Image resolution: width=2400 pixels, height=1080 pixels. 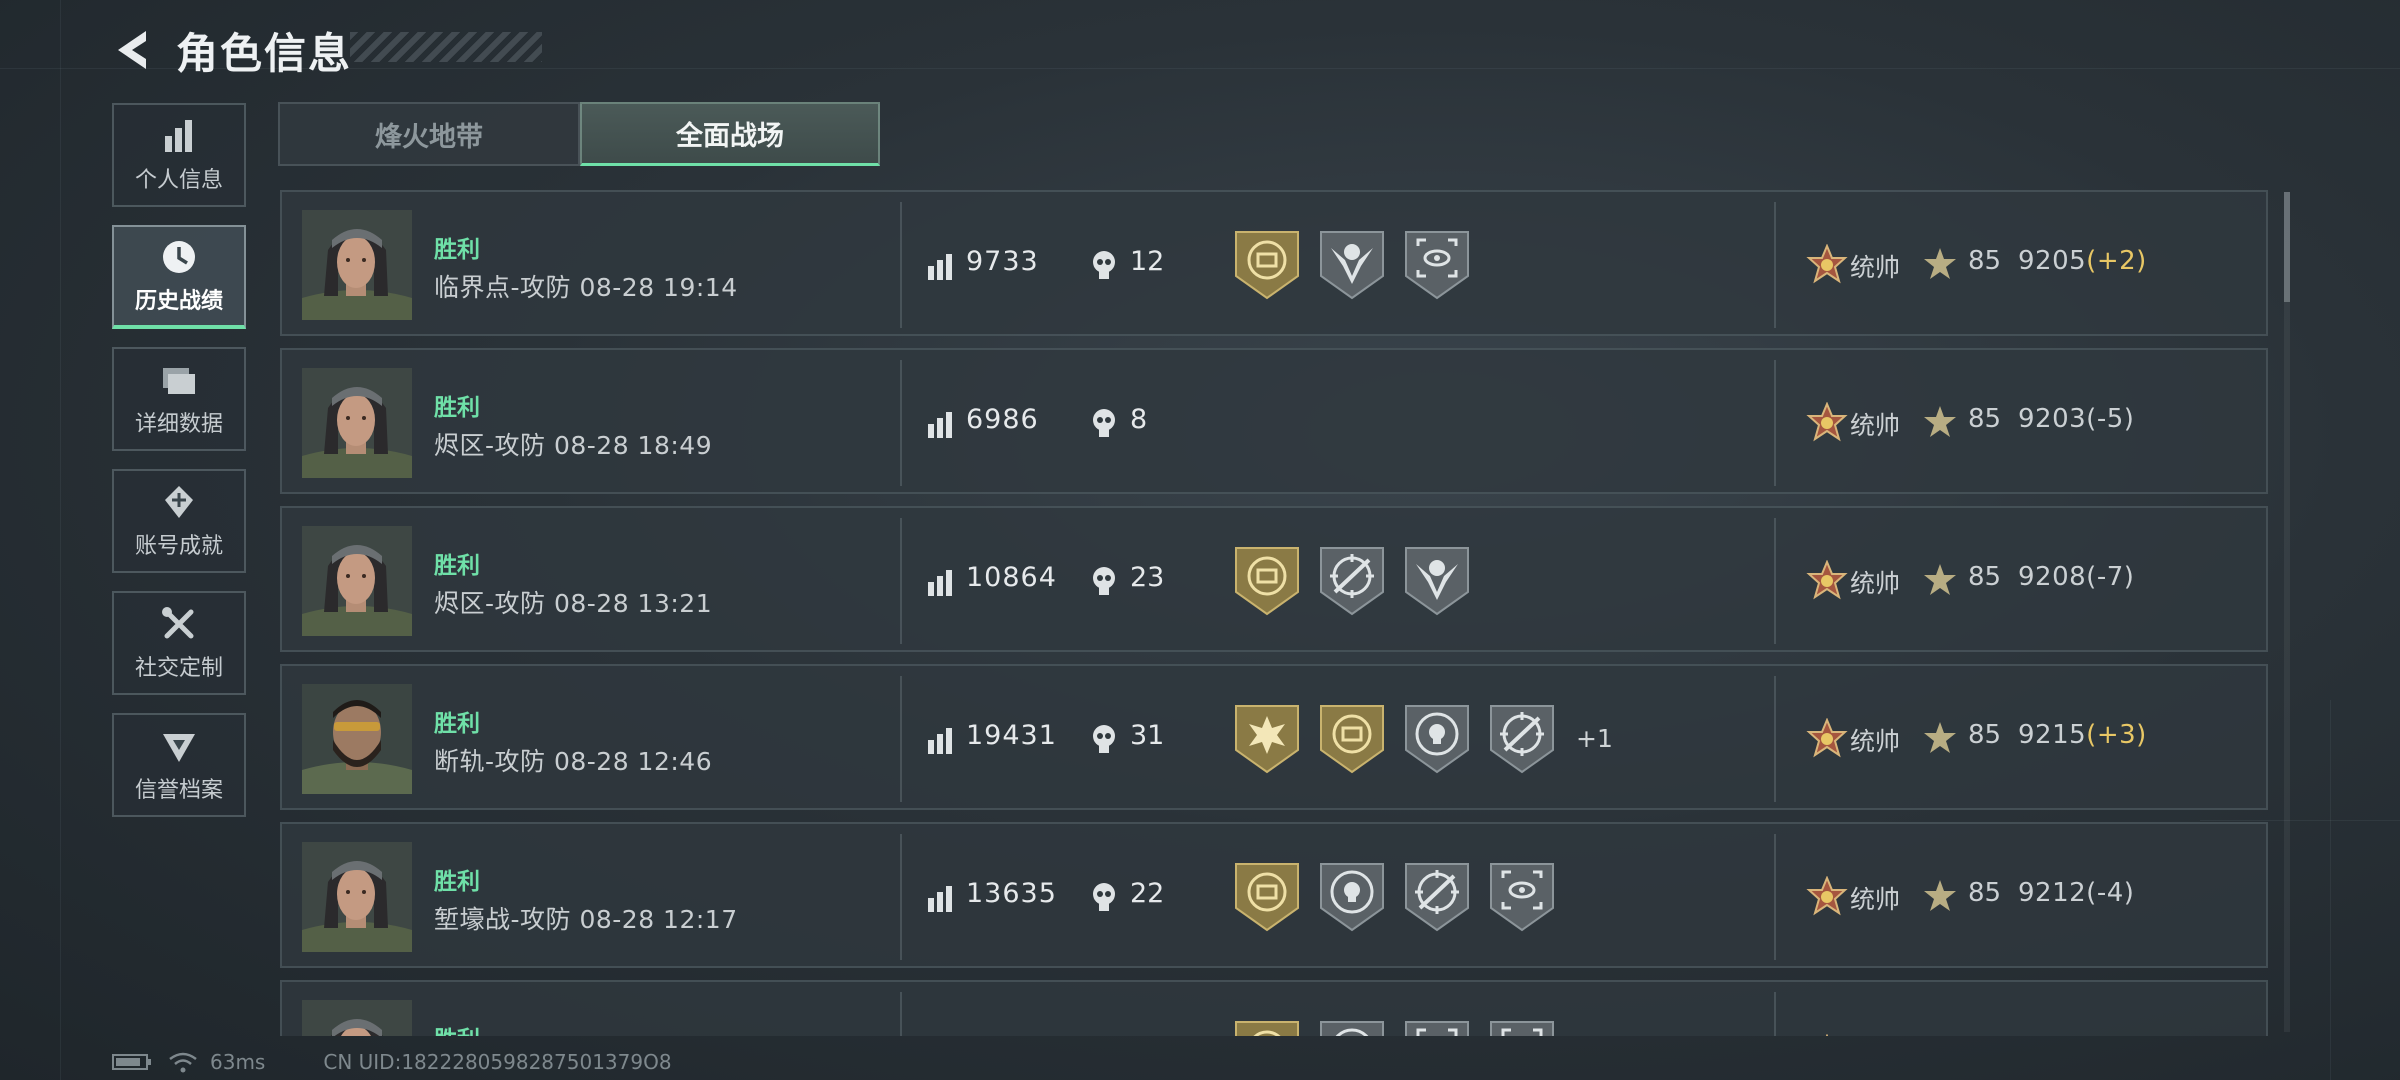 What do you see at coordinates (2116, 261) in the screenshot?
I see `rating-change: (+2)` at bounding box center [2116, 261].